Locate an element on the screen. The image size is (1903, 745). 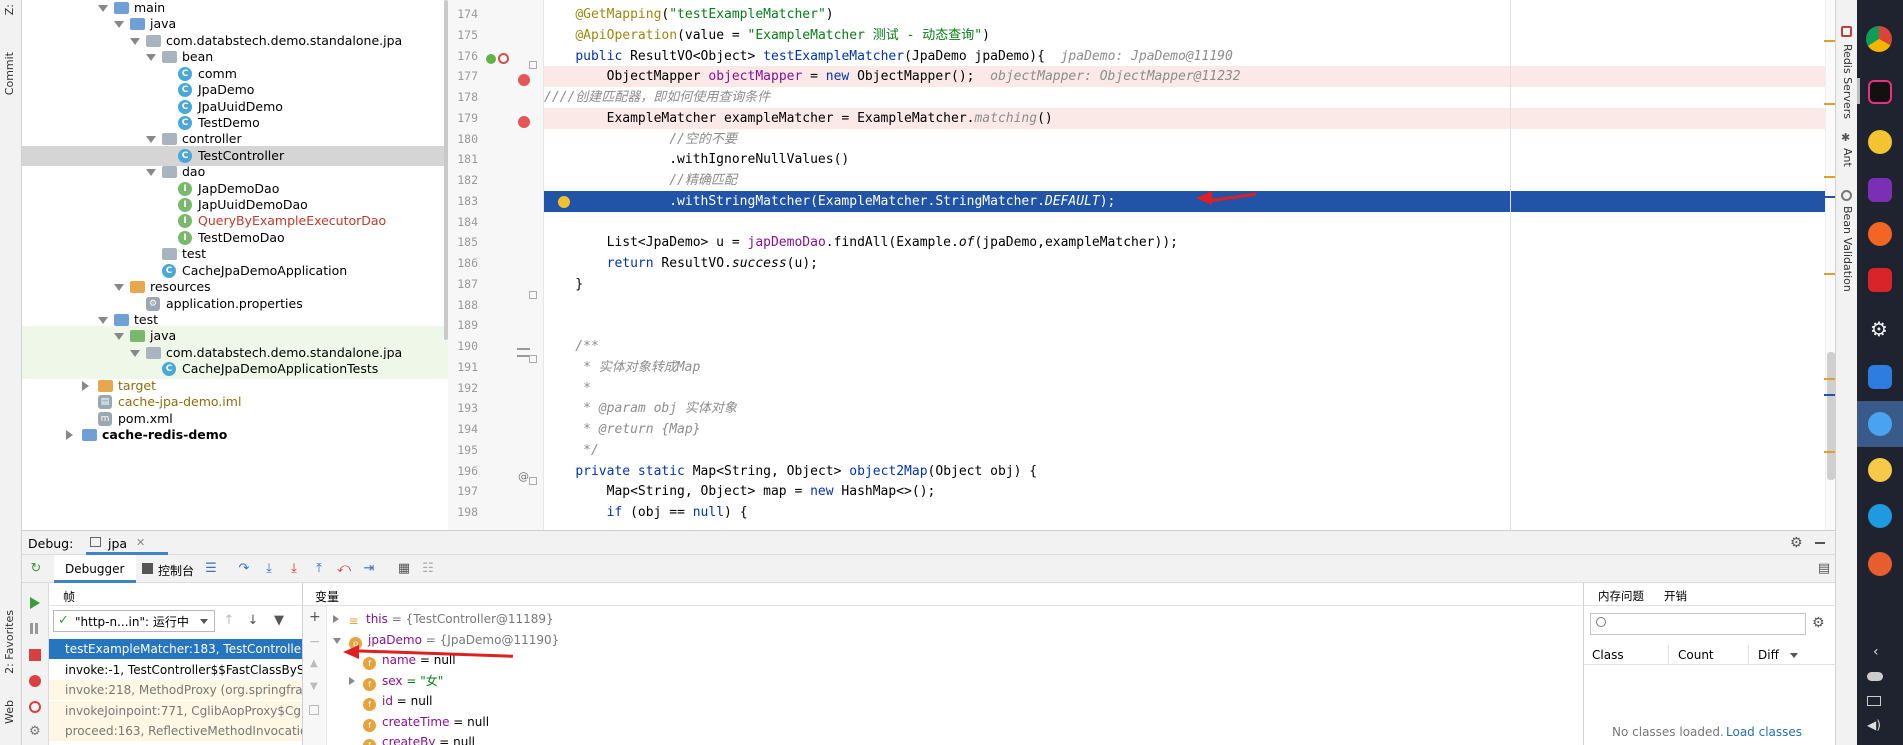
class-col-header: Class is located at coordinates (1608, 655).